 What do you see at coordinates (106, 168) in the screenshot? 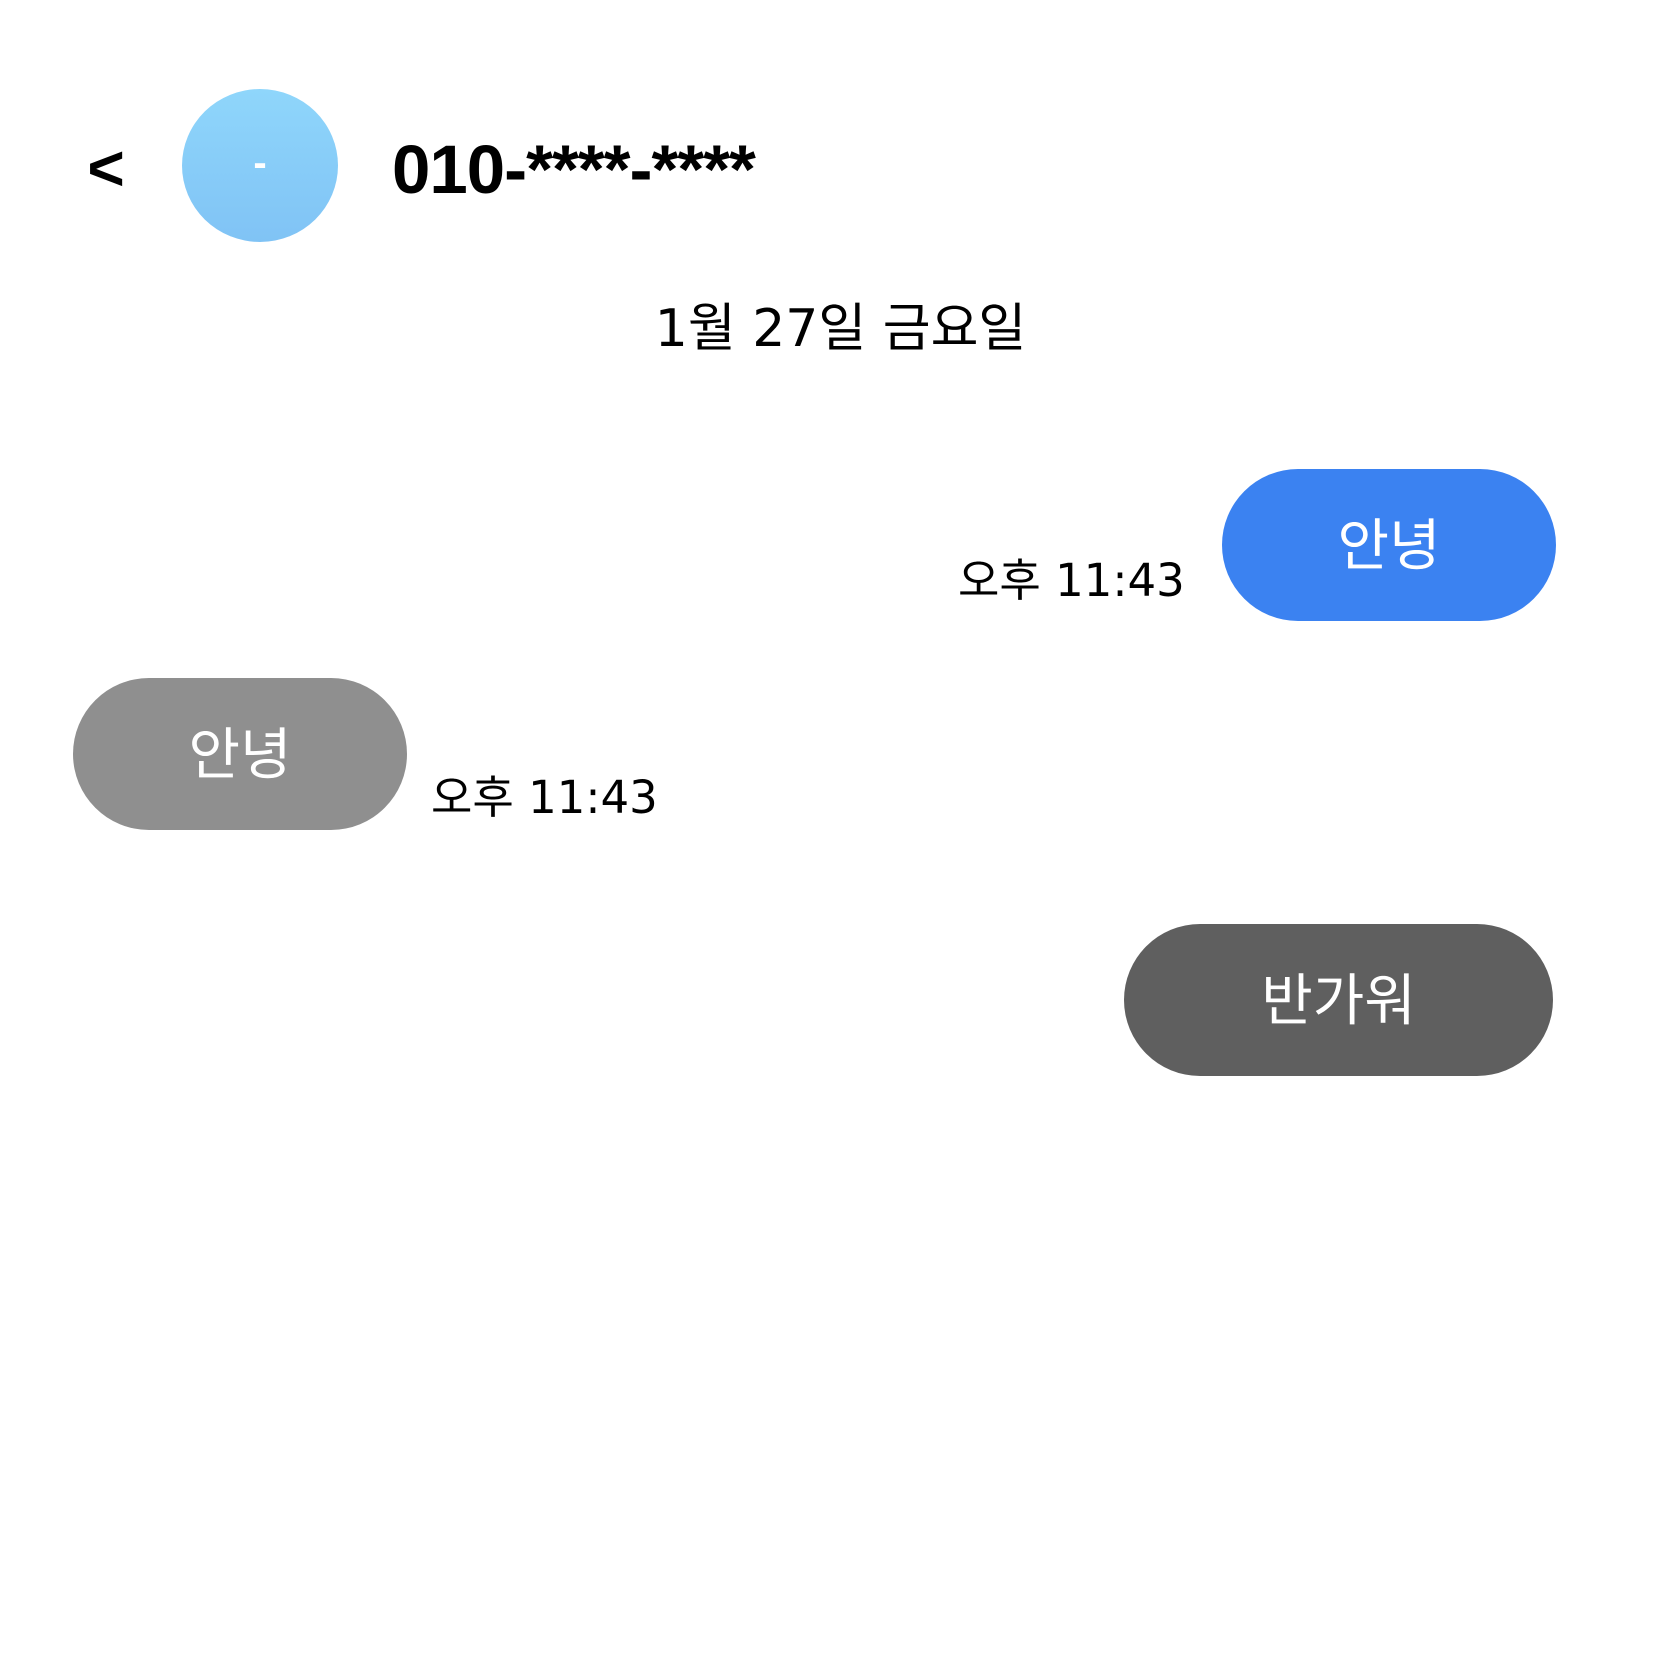
I see `back-button: <` at bounding box center [106, 168].